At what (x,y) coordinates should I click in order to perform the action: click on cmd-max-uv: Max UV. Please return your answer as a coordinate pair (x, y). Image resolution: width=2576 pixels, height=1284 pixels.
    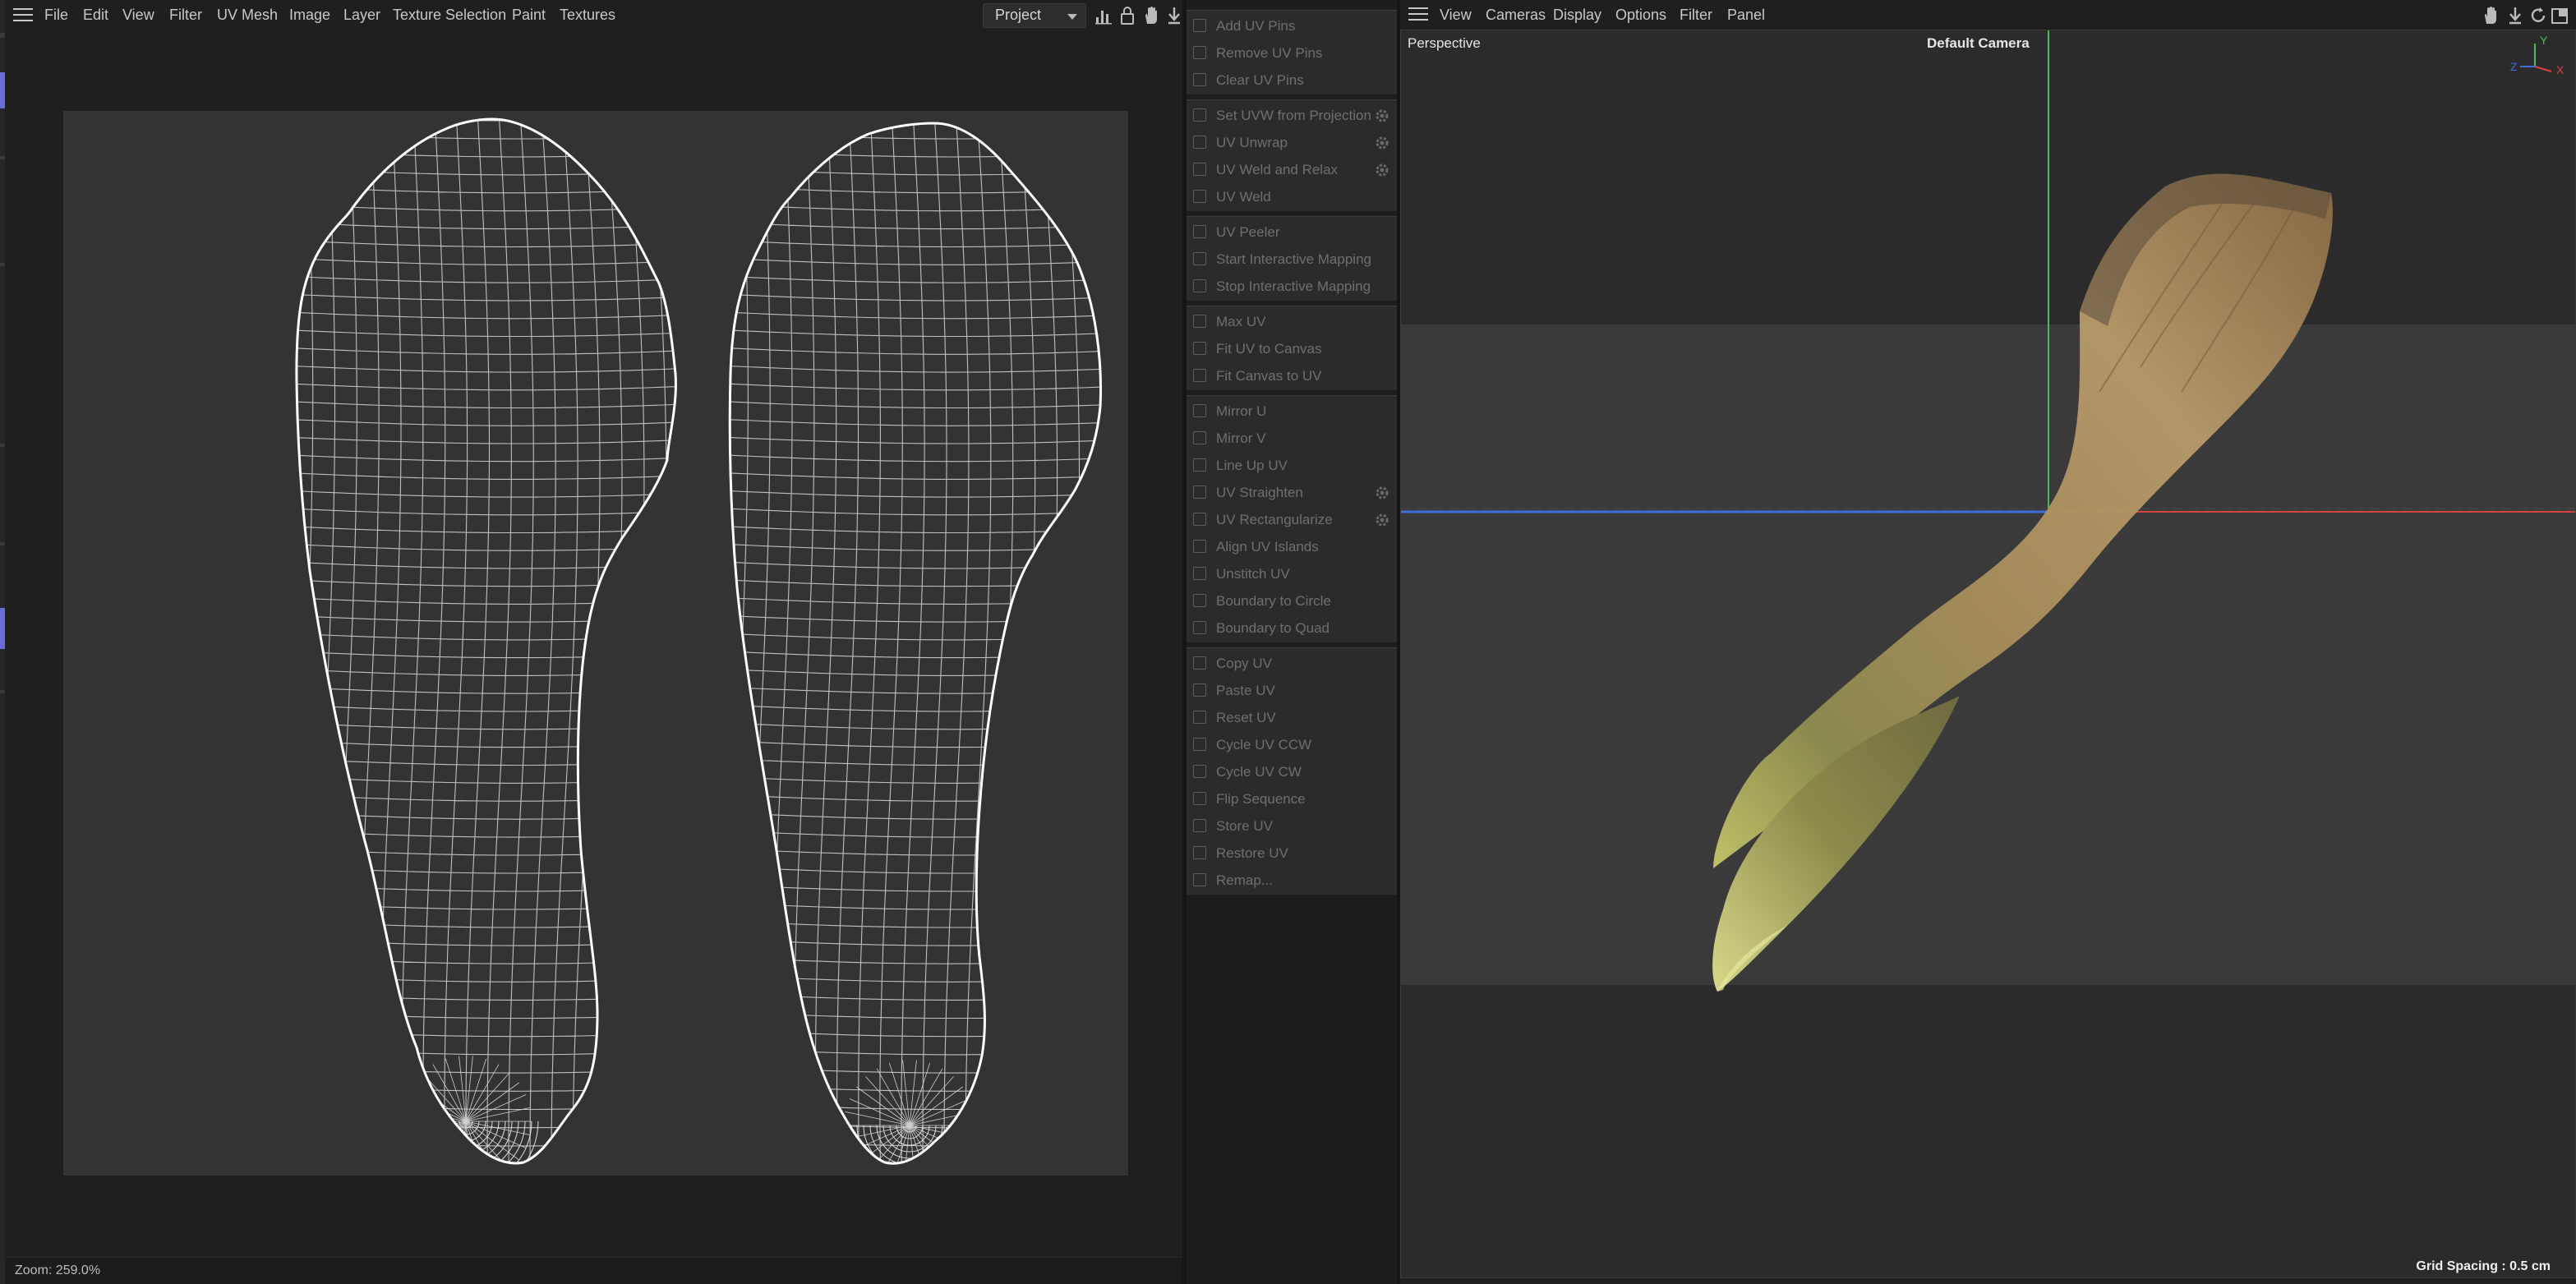
    Looking at the image, I should click on (1292, 322).